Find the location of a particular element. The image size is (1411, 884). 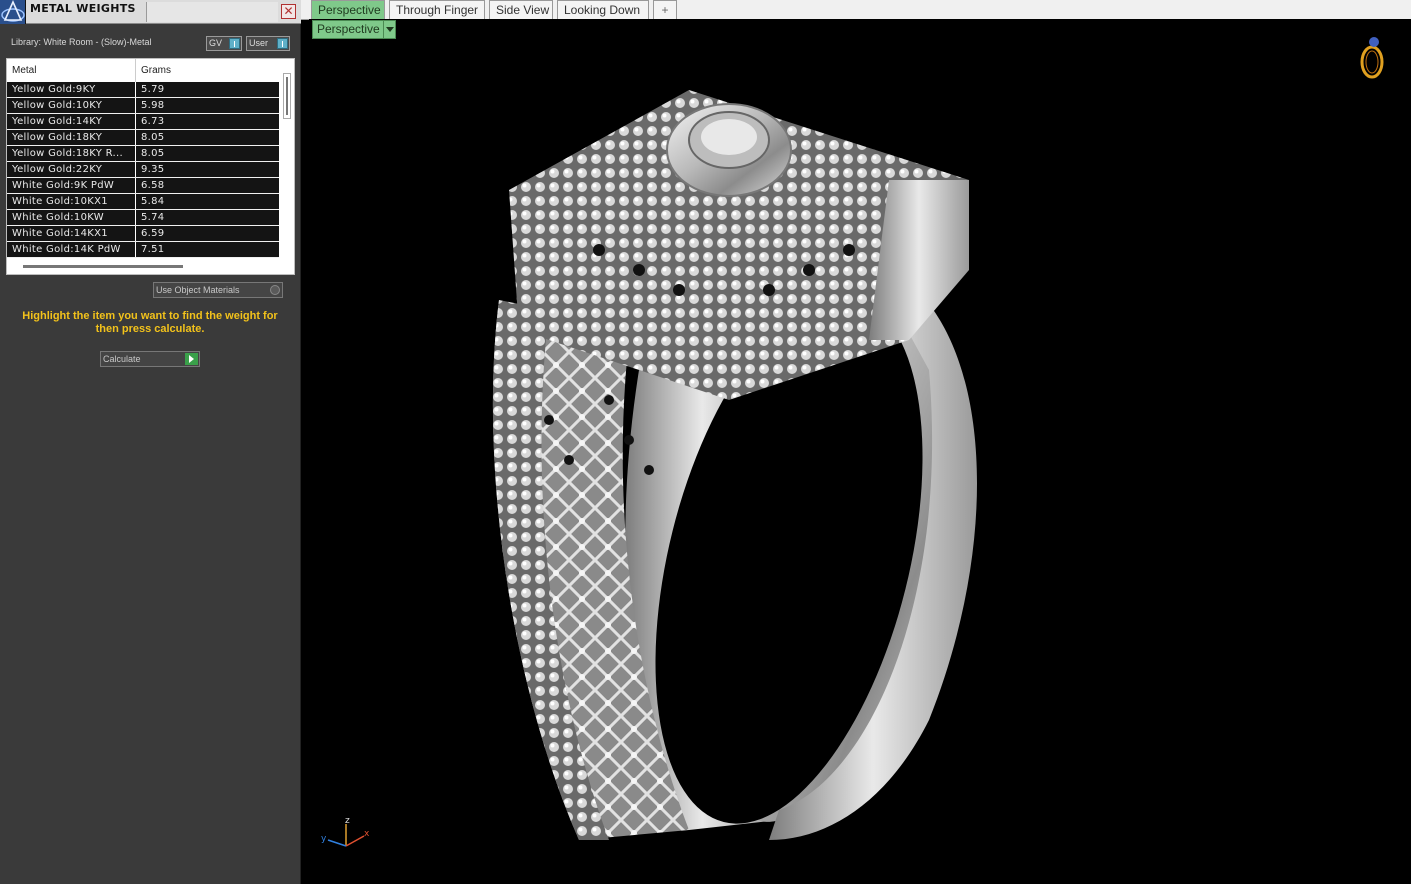

table-row: Yellow Gold:9KY 5.79 is located at coordinates (143, 90).